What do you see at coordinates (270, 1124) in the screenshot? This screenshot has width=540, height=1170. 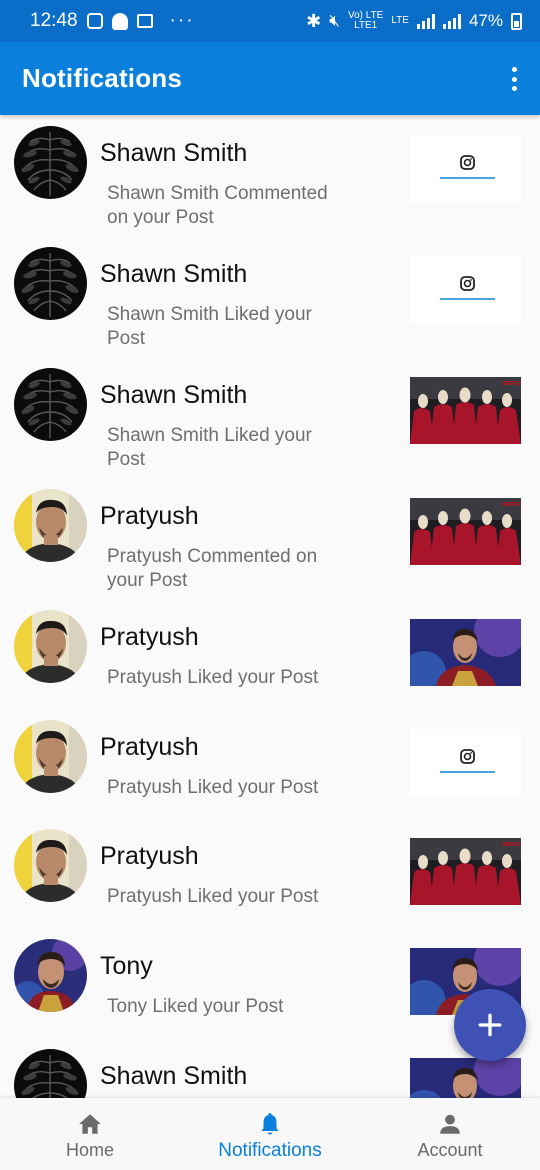 I see `bell-icon` at bounding box center [270, 1124].